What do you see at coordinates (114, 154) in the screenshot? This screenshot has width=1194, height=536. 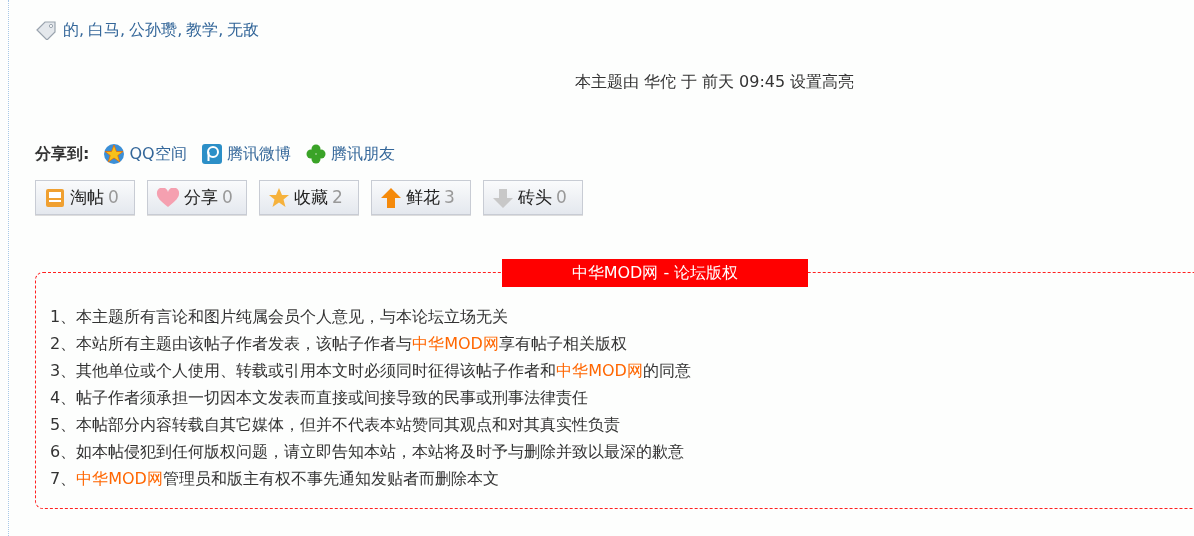 I see `star-badge-icon` at bounding box center [114, 154].